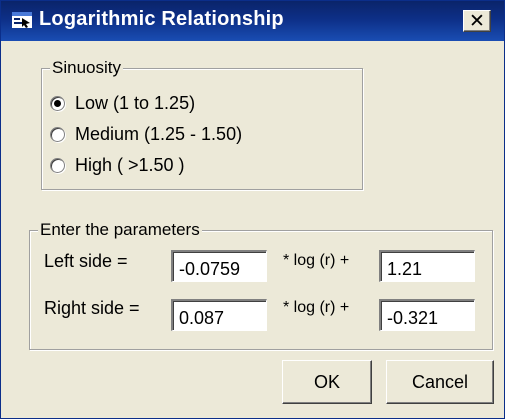 The height and width of the screenshot is (419, 505). I want to click on ok-button: OK, so click(327, 382).